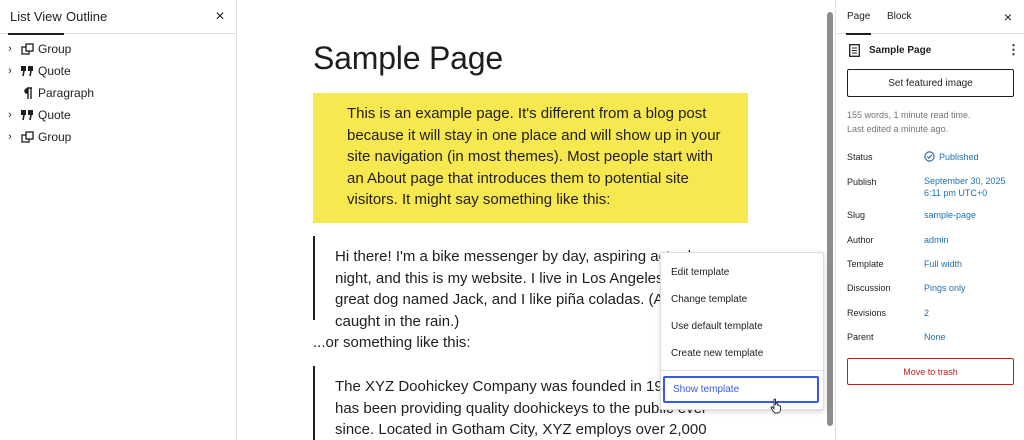  Describe the element at coordinates (926, 313) in the screenshot. I see `revisions-value: 2` at that location.